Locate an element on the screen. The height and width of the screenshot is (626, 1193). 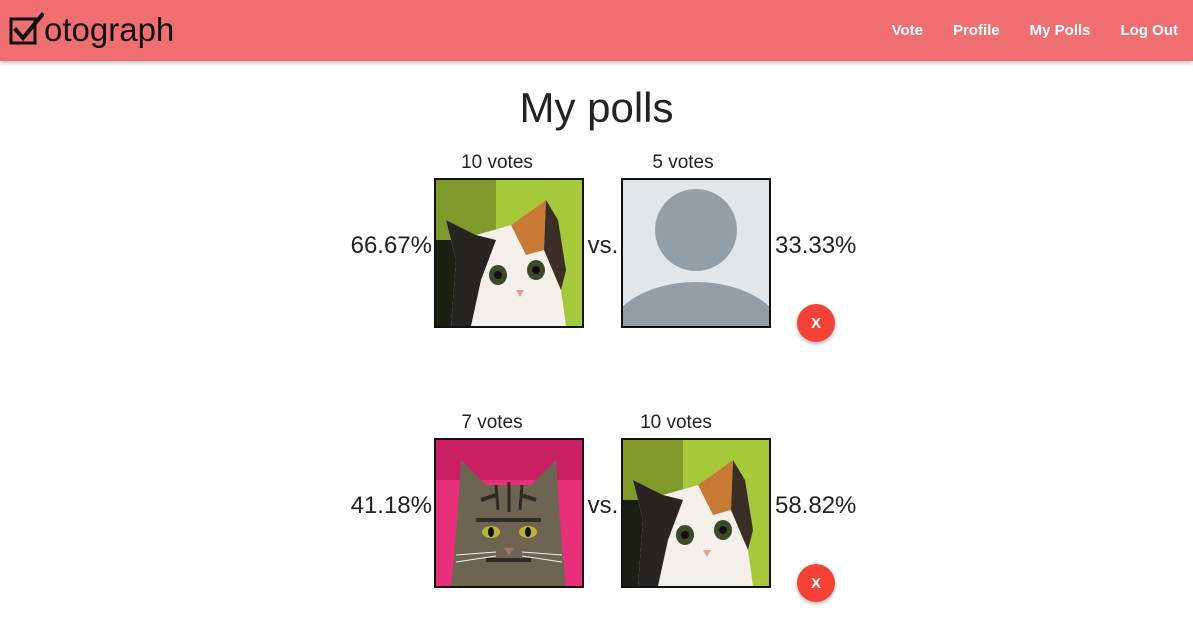
checkbox-checked-icon is located at coordinates (26, 30).